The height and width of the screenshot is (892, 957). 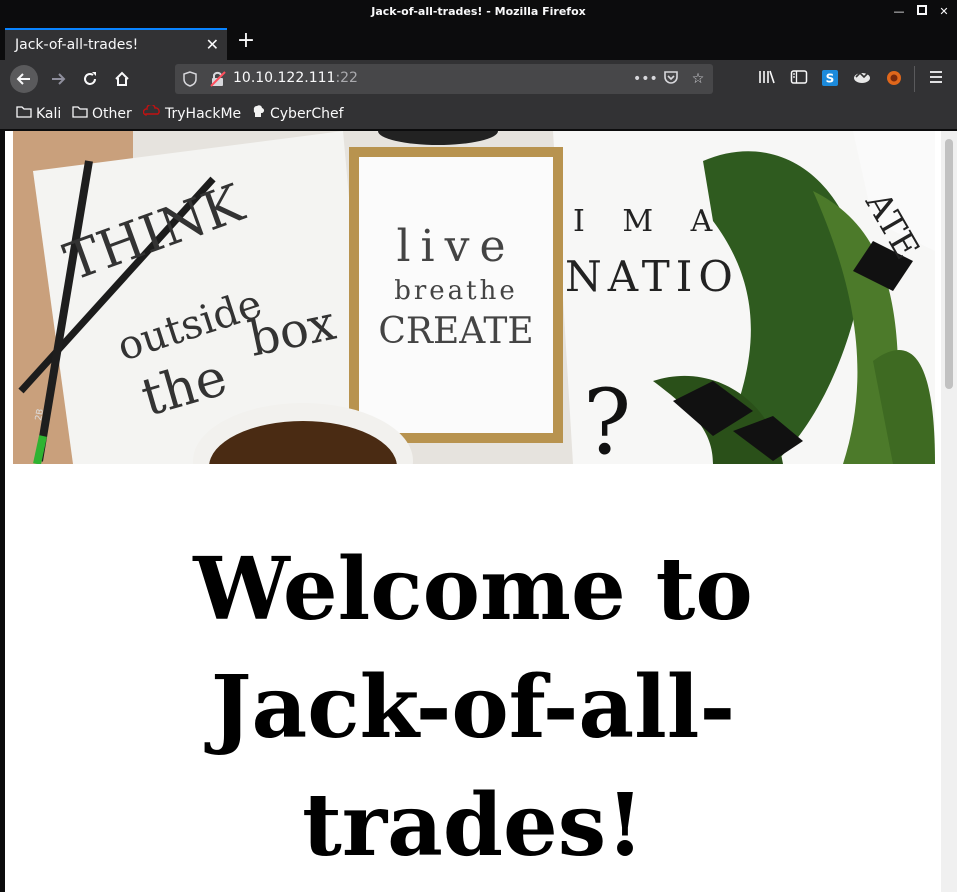 I want to click on minimize-button: —, so click(x=899, y=12).